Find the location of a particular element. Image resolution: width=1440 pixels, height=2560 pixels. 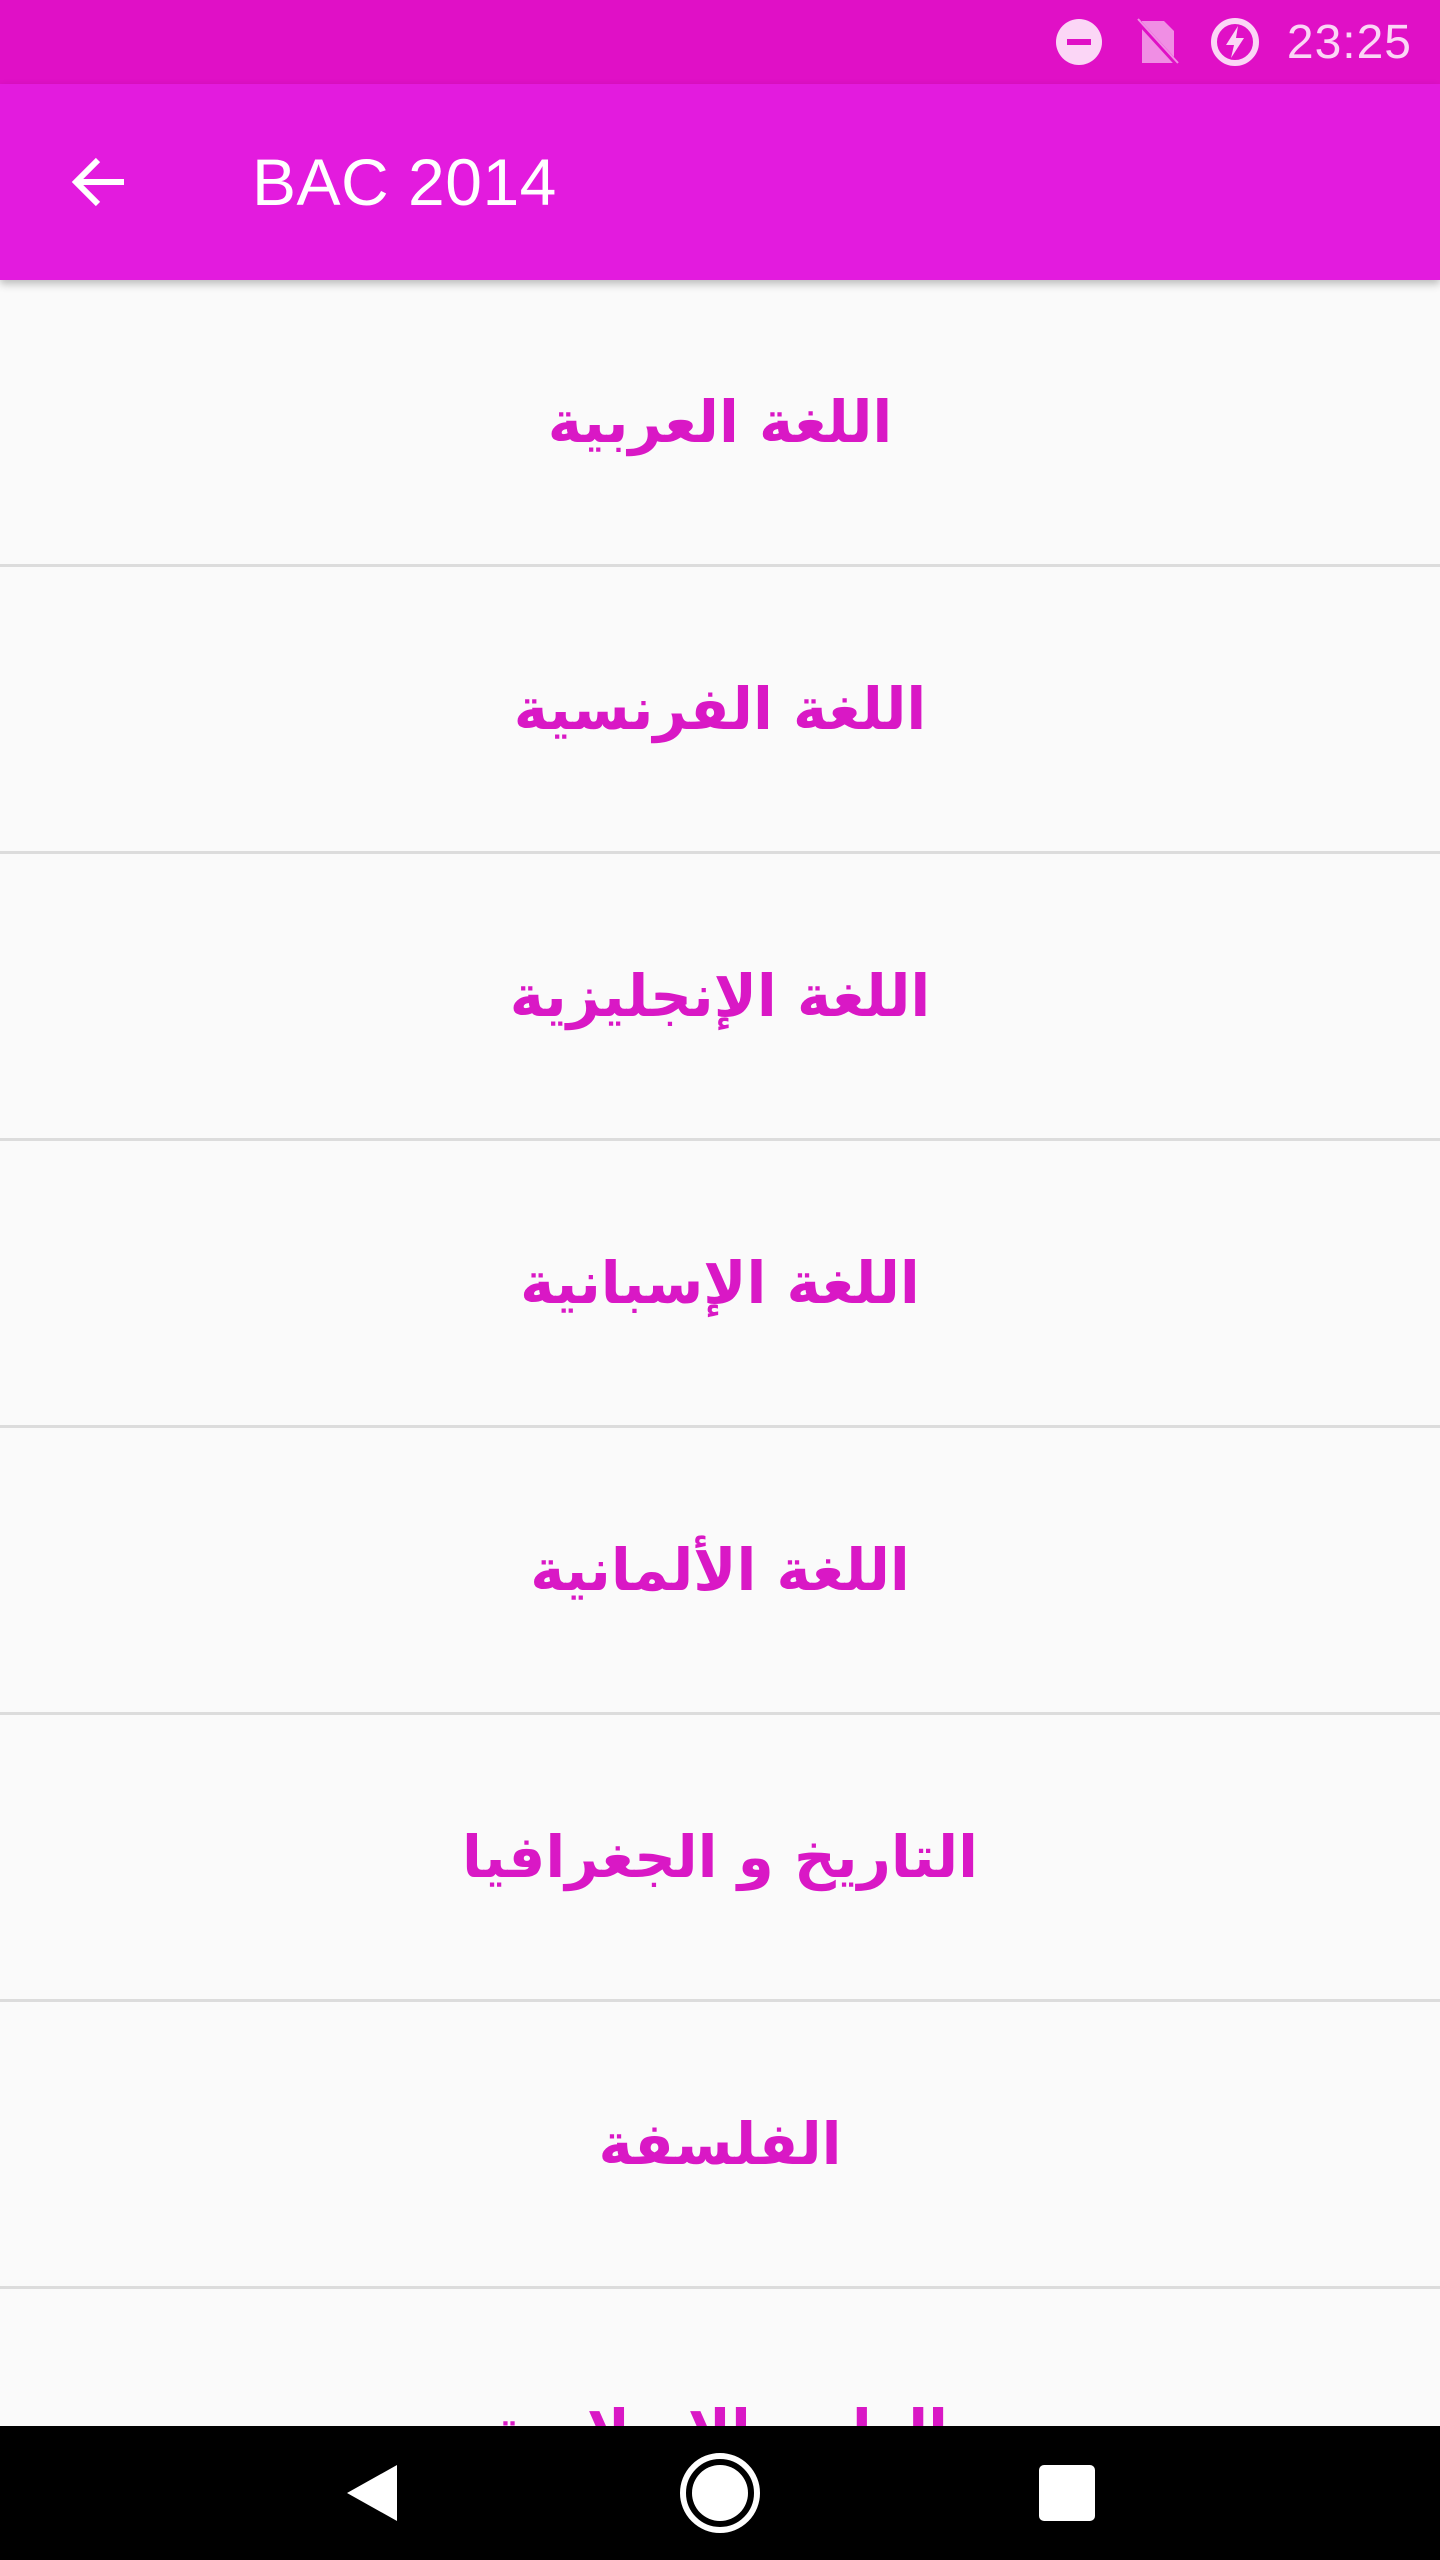

list-item-english: اللغة الإنجليزية is located at coordinates (720, 997).